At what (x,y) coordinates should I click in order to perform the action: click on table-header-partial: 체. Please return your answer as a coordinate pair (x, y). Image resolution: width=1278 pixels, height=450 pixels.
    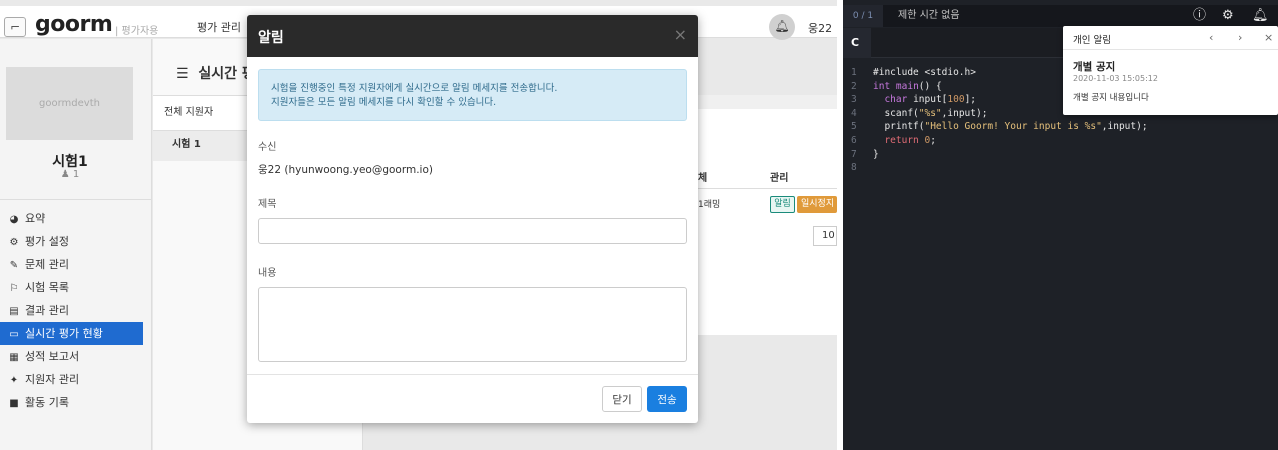
    Looking at the image, I should click on (703, 178).